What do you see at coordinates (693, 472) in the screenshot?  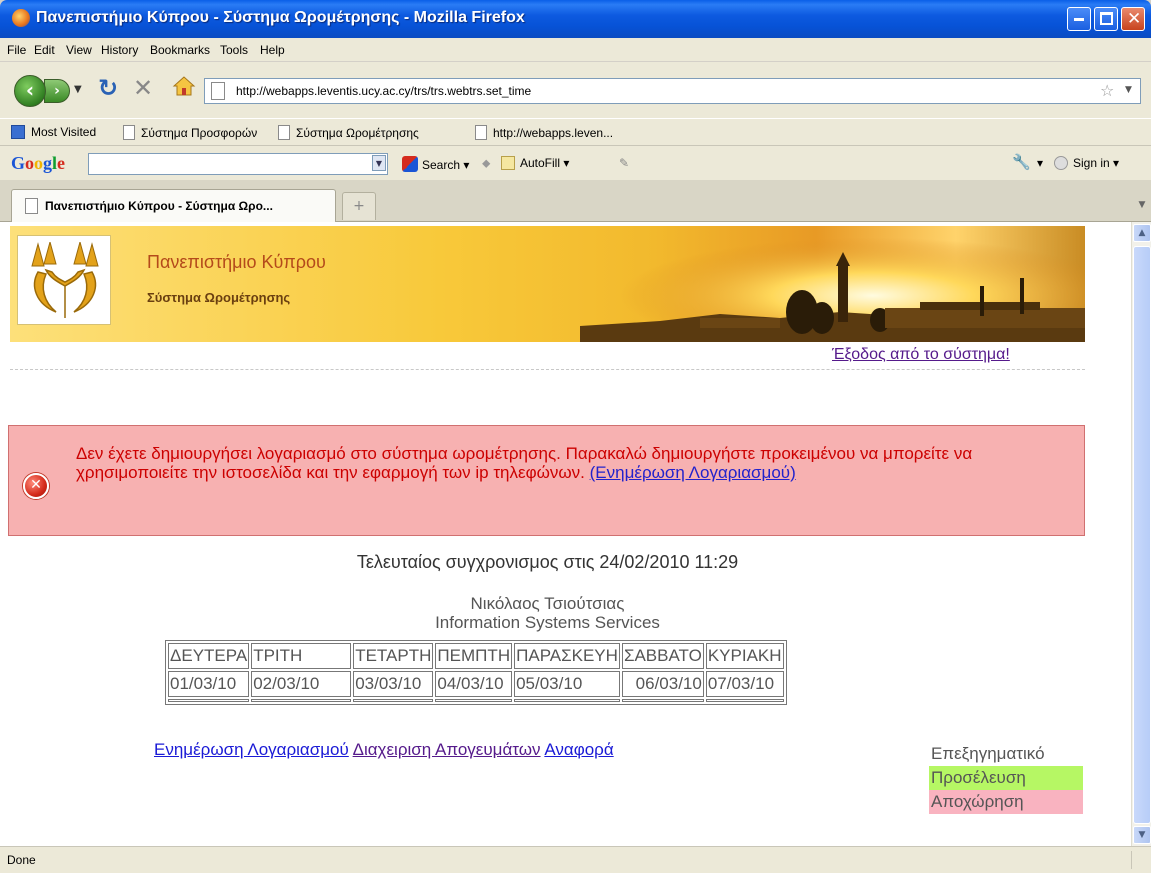 I see `update-account-link-inline: (Ενημέρωση Λογαριασμού)` at bounding box center [693, 472].